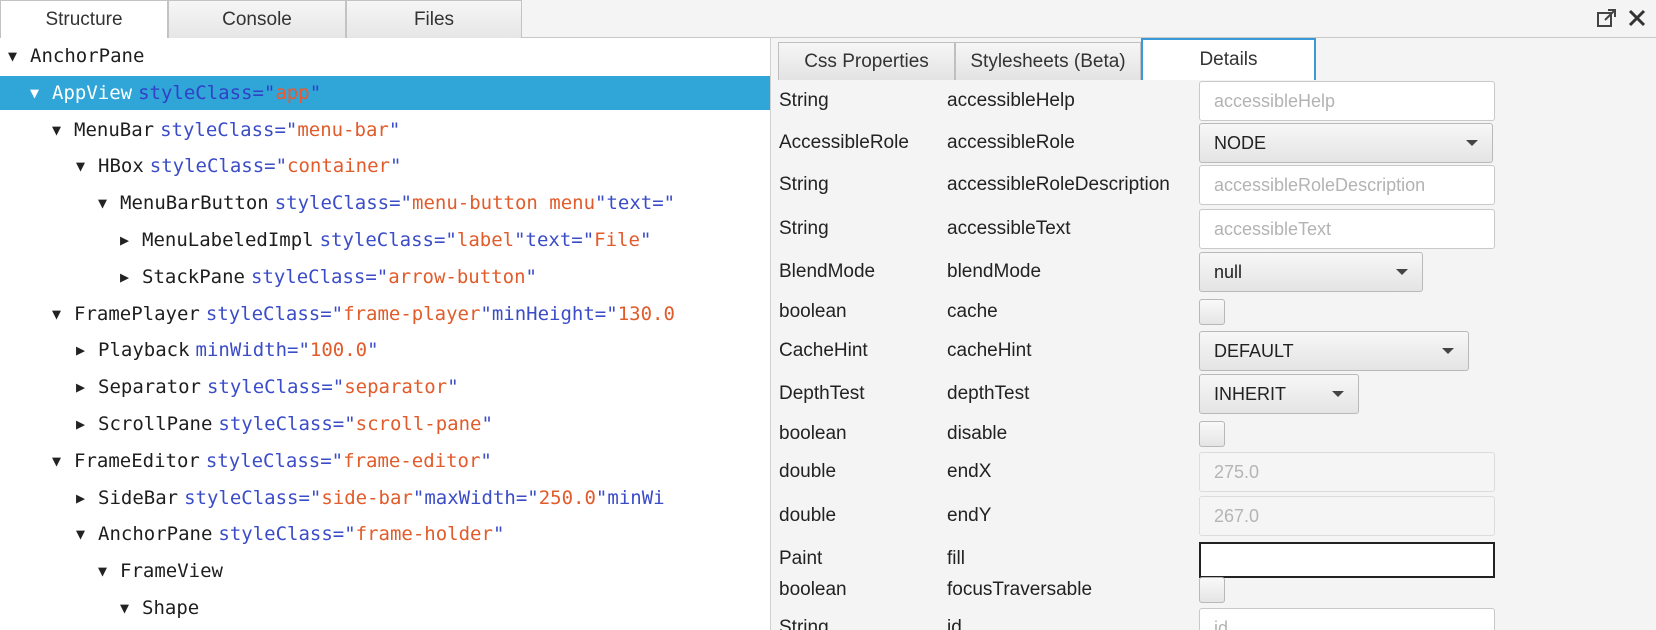 The width and height of the screenshot is (1656, 630). Describe the element at coordinates (808, 471) in the screenshot. I see `property-type: double` at that location.